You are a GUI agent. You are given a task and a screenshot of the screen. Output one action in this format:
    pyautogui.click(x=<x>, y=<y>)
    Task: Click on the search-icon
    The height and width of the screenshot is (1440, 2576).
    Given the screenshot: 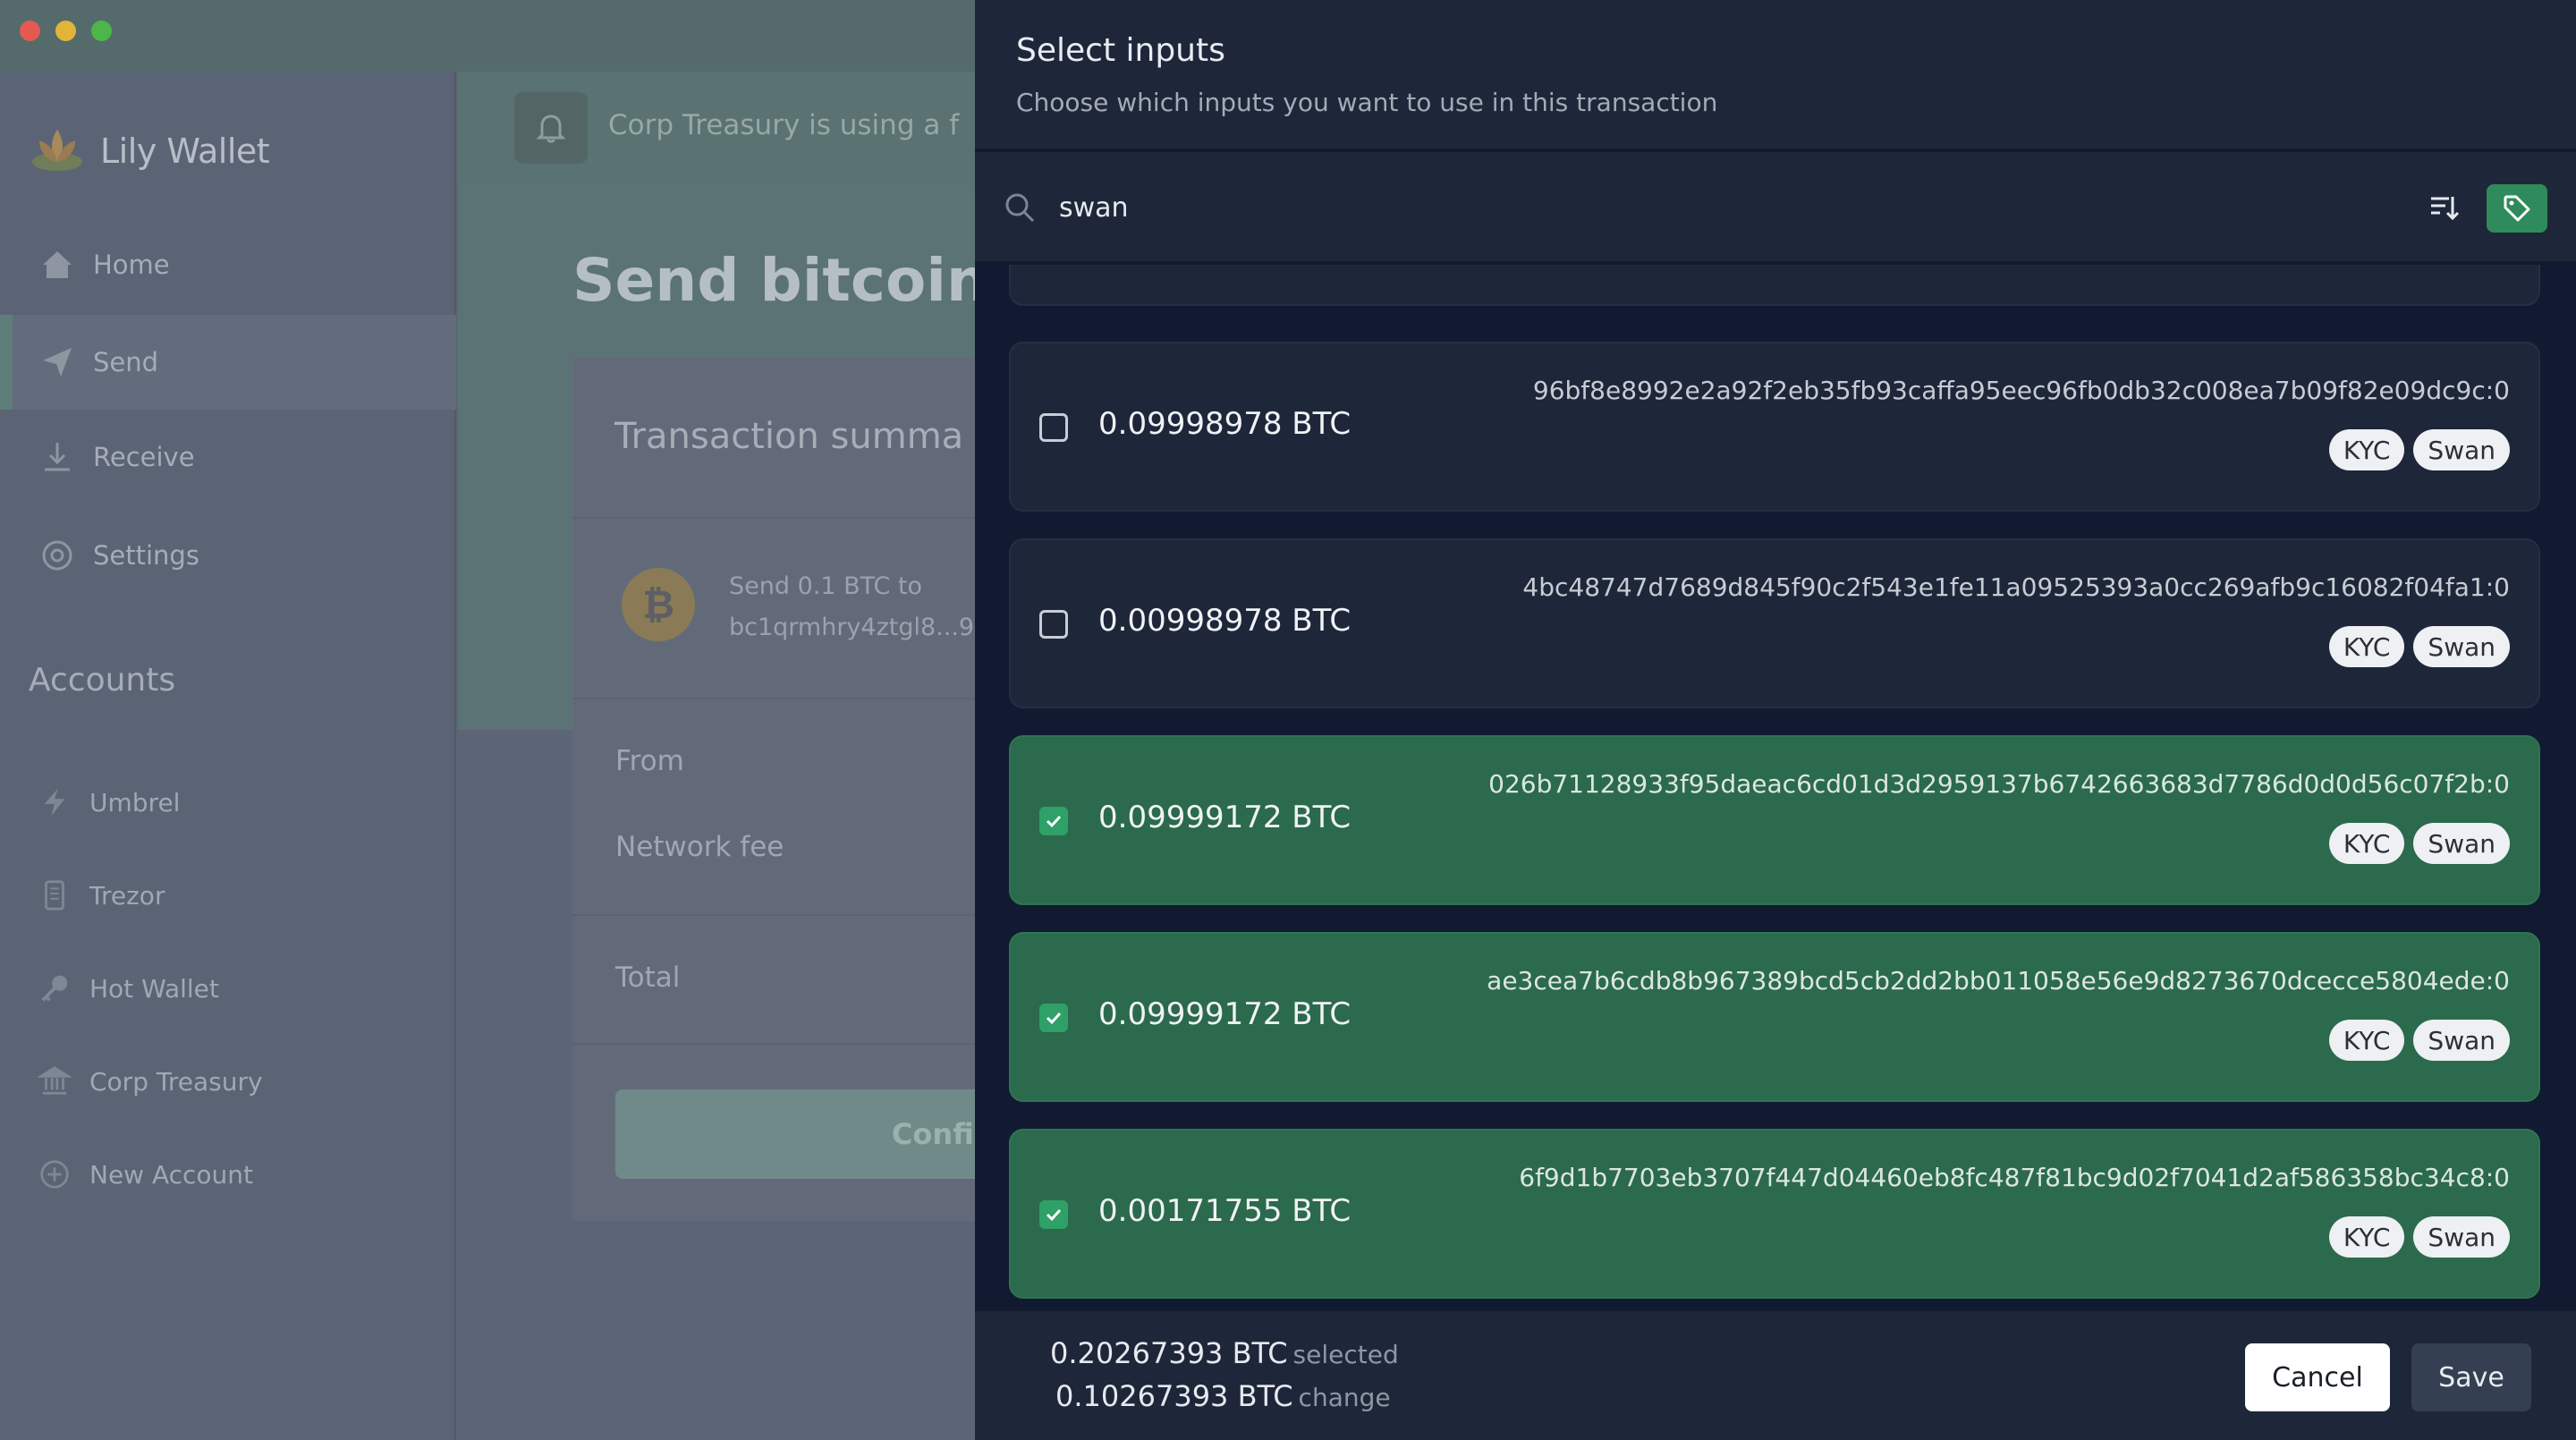 What is the action you would take?
    pyautogui.click(x=1020, y=208)
    